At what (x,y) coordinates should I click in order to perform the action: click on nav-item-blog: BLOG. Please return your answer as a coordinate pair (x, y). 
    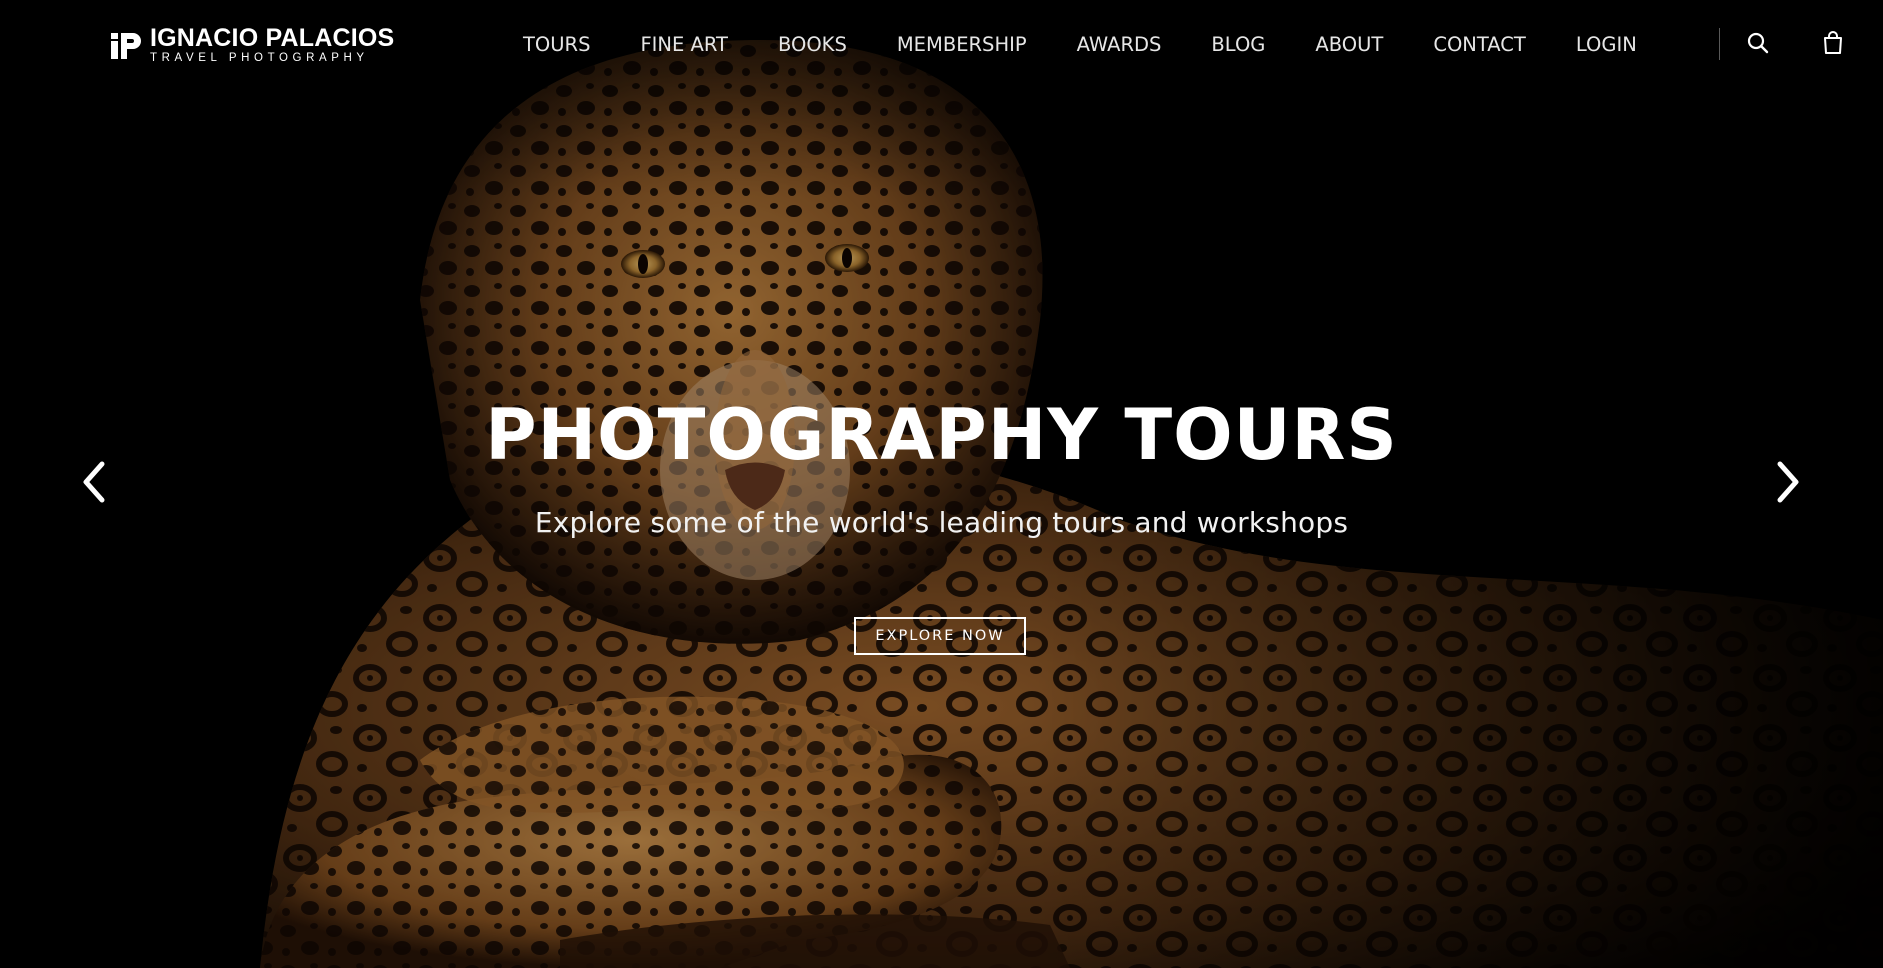
    Looking at the image, I should click on (1238, 44).